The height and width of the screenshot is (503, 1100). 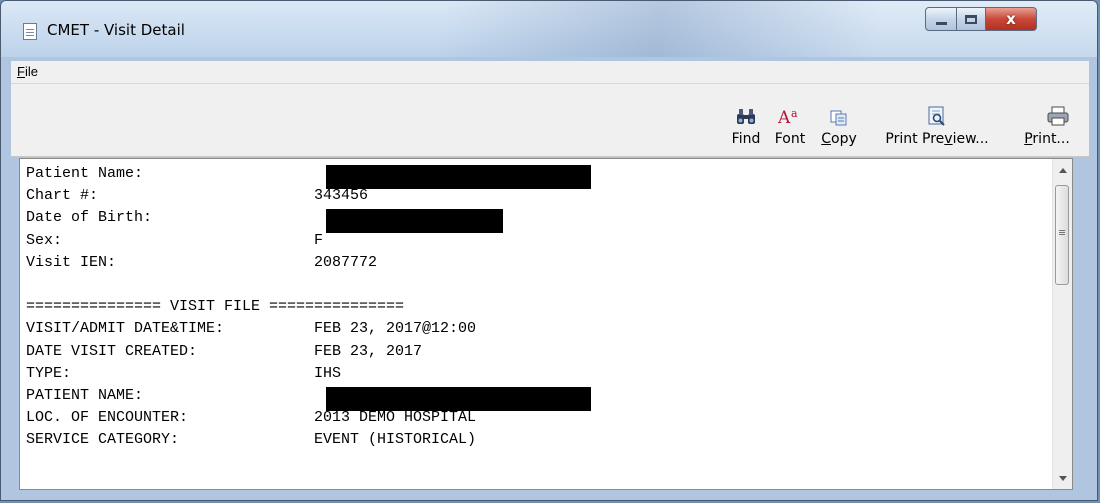 I want to click on field-label: Date of Birth:, so click(x=89, y=218).